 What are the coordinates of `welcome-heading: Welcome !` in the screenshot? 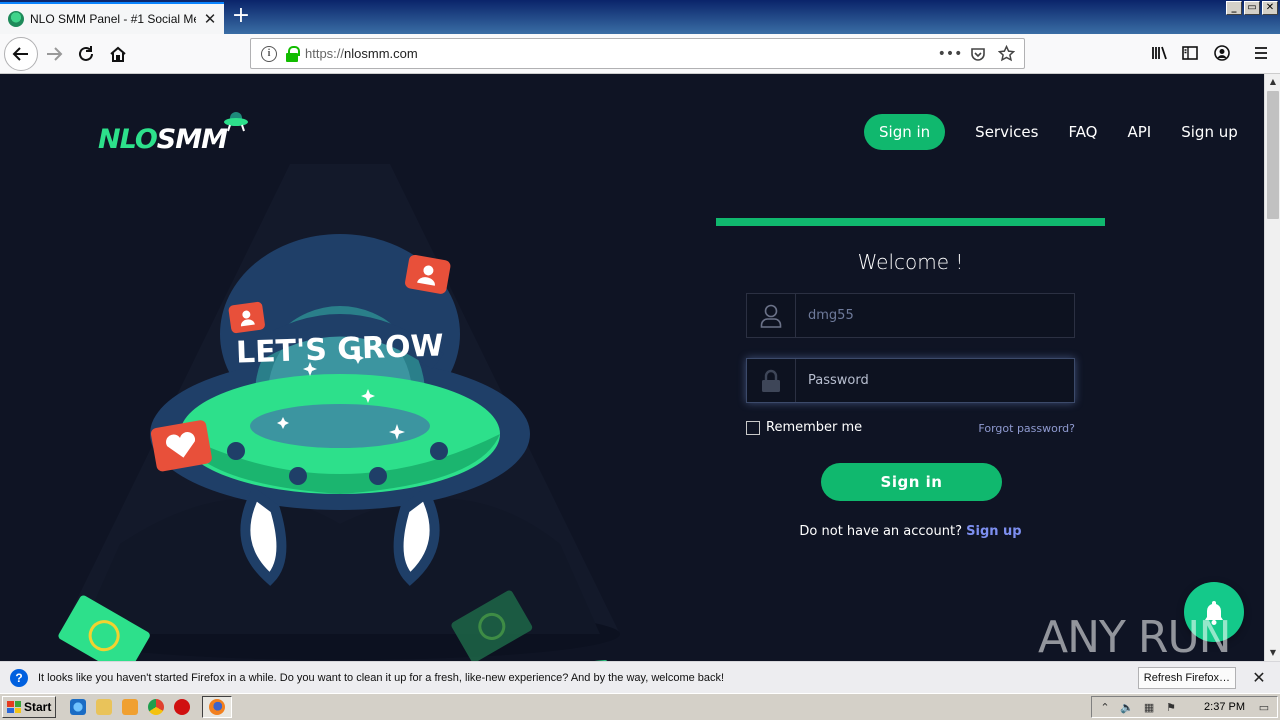 It's located at (910, 262).